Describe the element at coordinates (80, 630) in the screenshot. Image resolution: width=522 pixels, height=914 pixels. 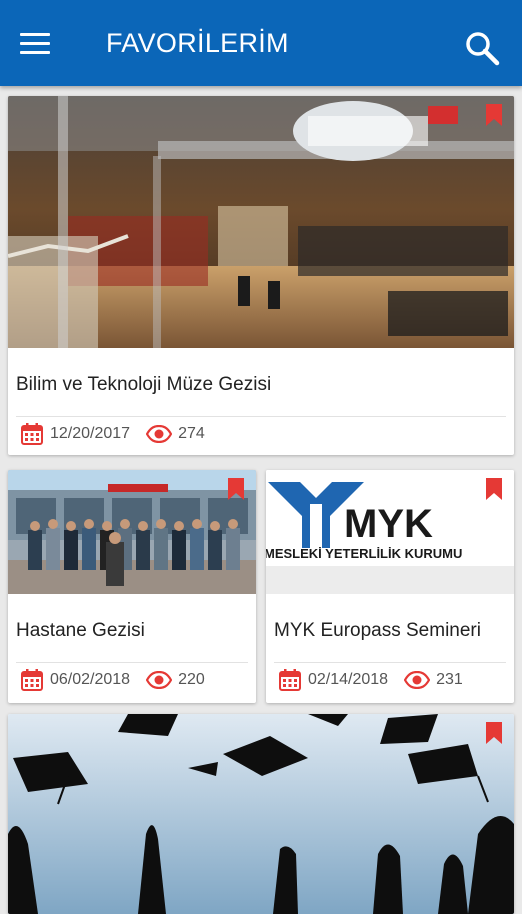
I see `card-title: Hastane Gezisi` at that location.